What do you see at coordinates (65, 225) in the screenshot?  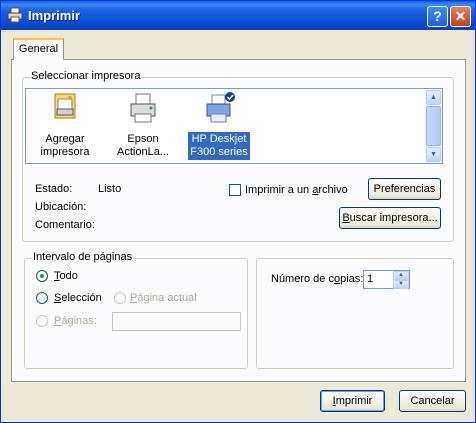 I see `comment-label: Comentario:` at bounding box center [65, 225].